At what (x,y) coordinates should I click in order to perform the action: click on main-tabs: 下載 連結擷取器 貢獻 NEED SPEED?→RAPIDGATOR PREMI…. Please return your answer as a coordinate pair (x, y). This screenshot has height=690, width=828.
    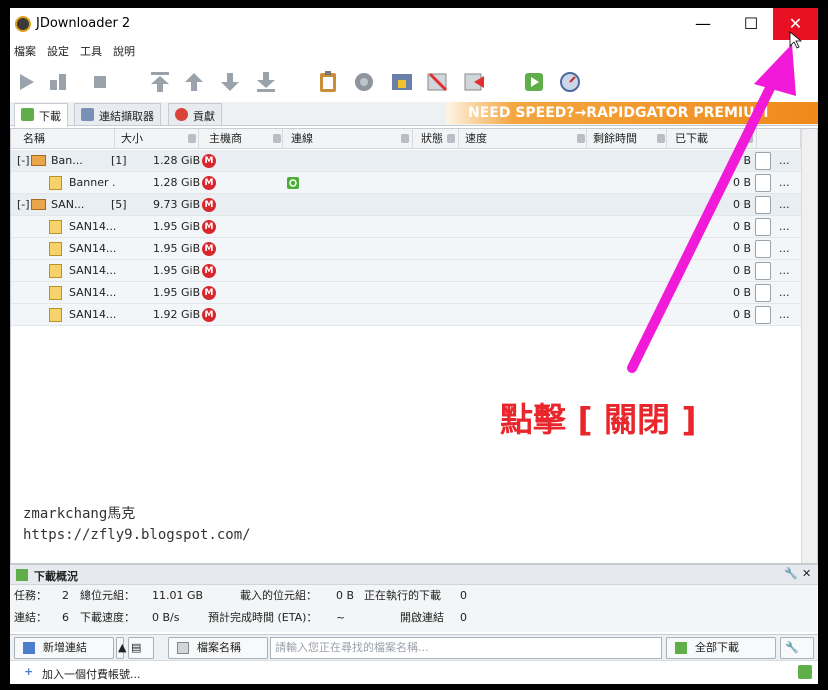
    Looking at the image, I should click on (414, 114).